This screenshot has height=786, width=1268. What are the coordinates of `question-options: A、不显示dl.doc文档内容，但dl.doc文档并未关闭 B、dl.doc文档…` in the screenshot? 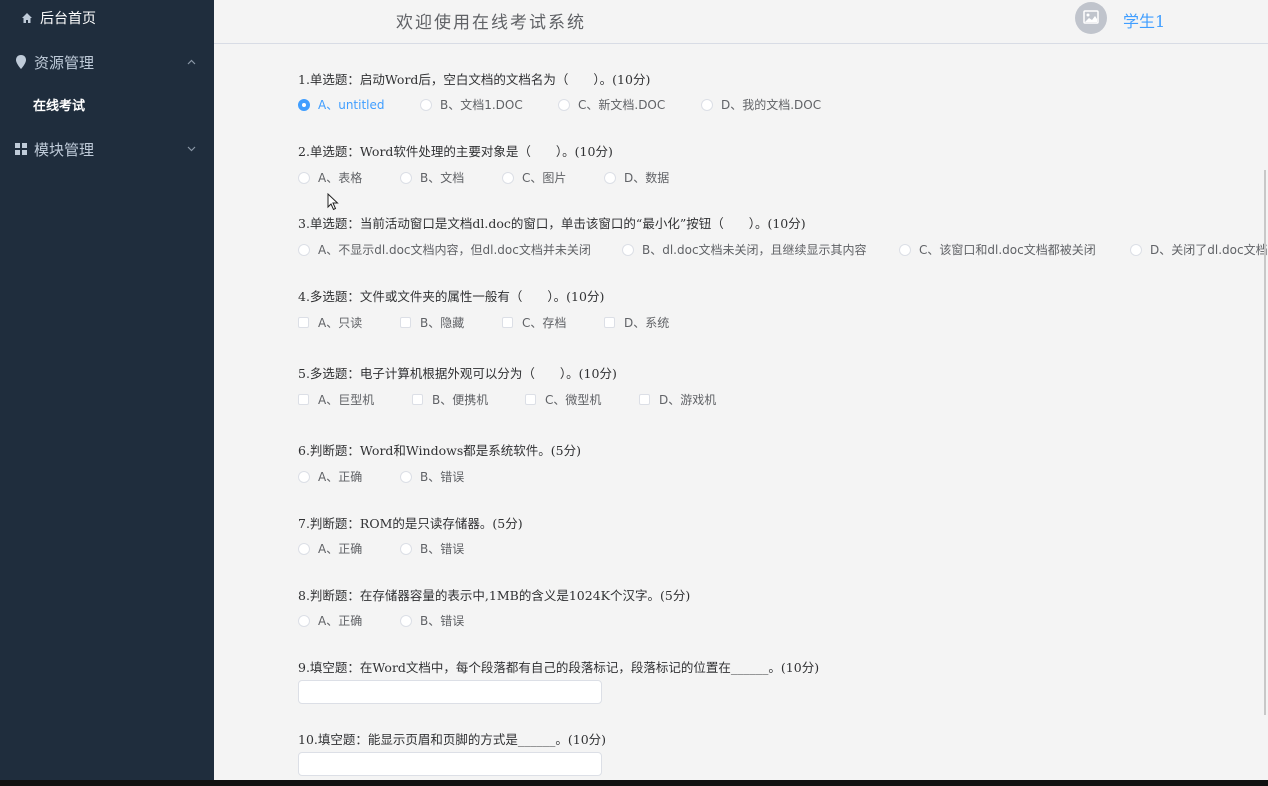 It's located at (783, 249).